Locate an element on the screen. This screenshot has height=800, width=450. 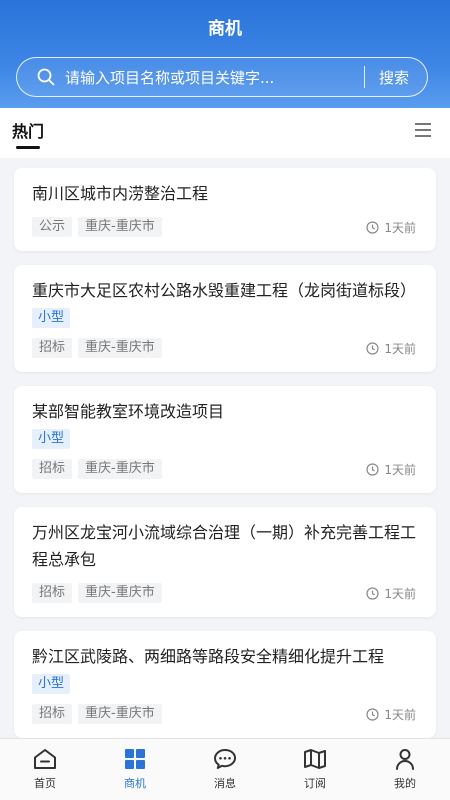
map-icon is located at coordinates (315, 759).